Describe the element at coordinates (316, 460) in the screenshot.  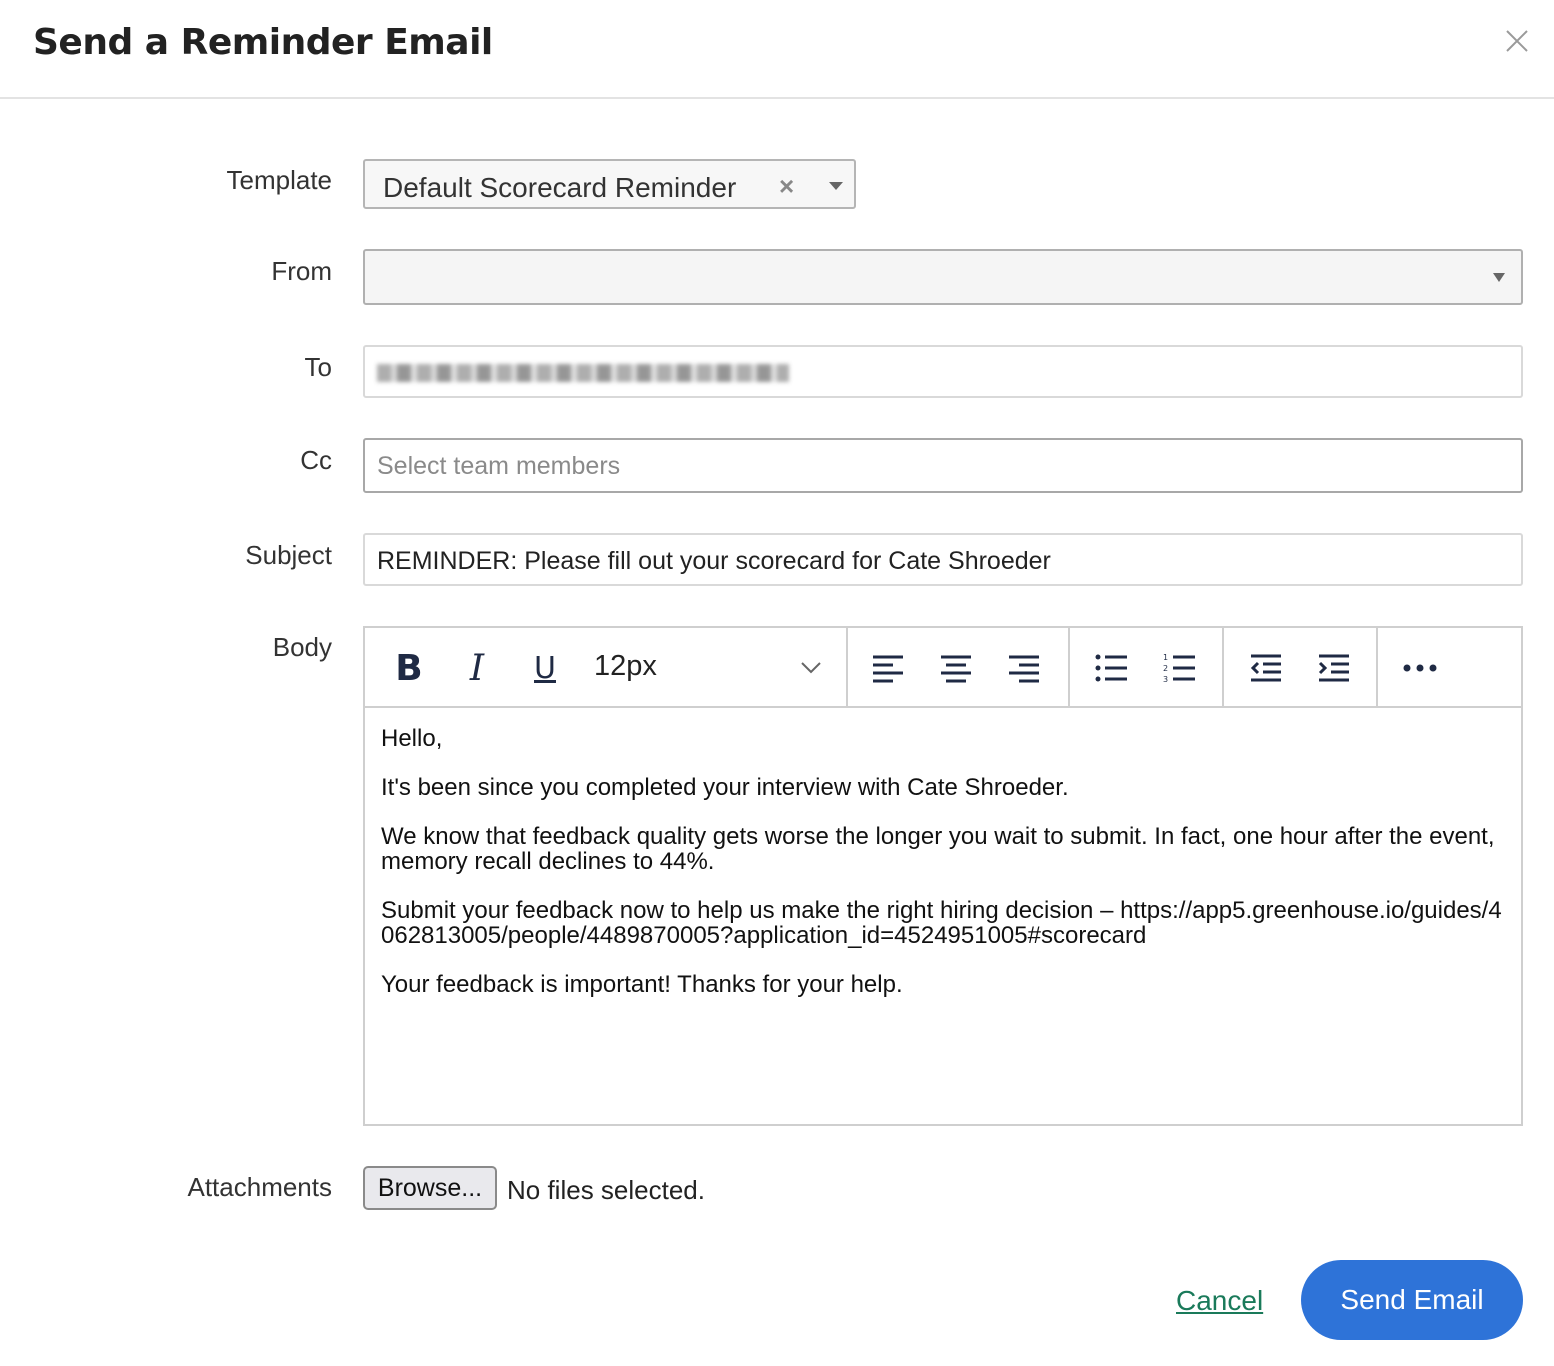
I see `cc-label: Cc` at that location.